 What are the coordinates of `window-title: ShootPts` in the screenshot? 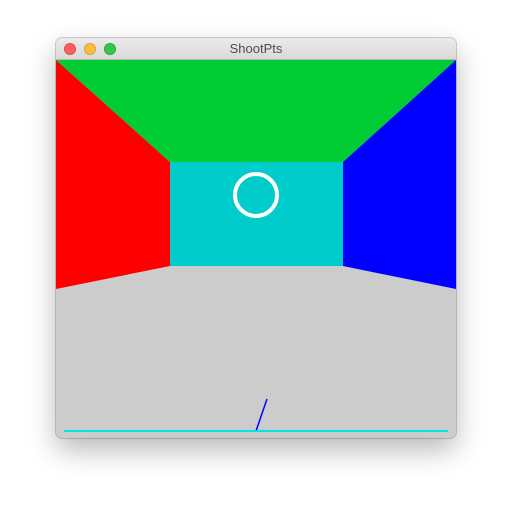 It's located at (256, 48).